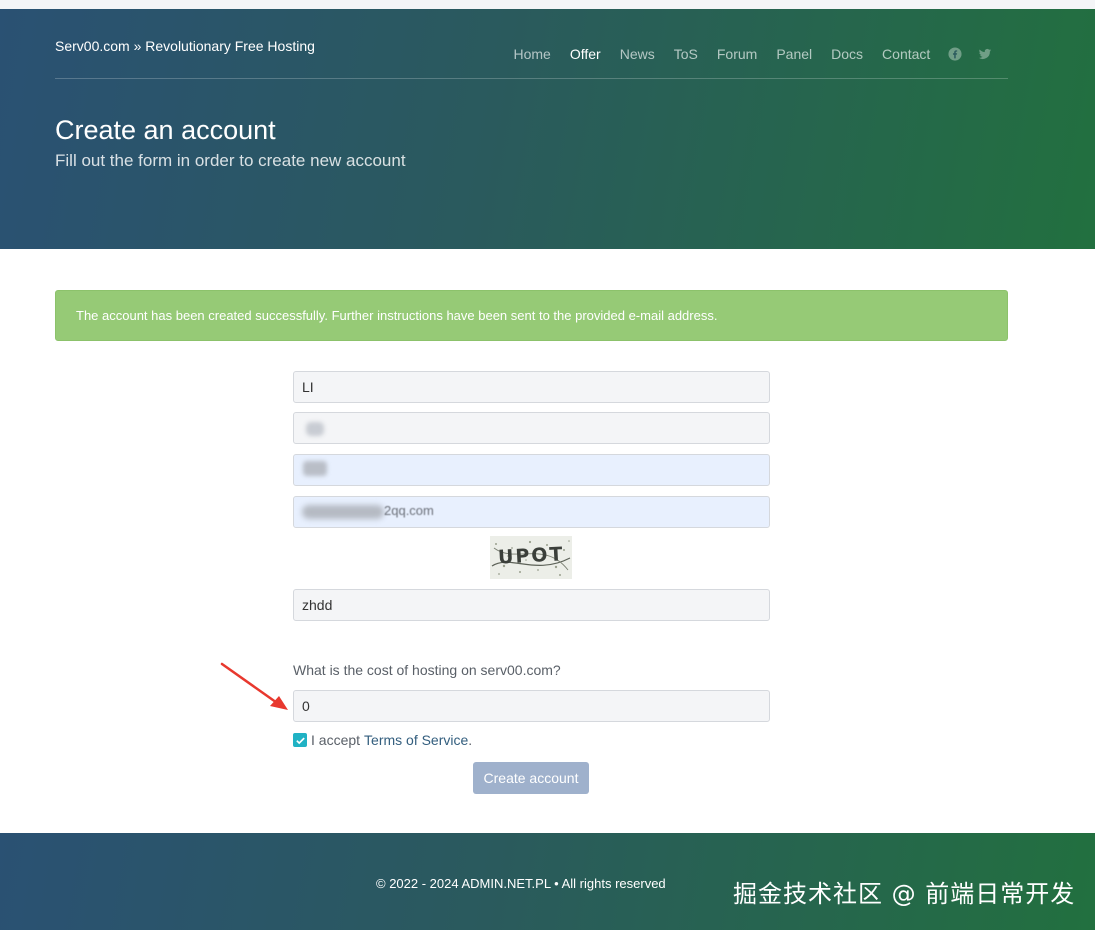  Describe the element at coordinates (547, 4) in the screenshot. I see `browser-top-strip` at that location.